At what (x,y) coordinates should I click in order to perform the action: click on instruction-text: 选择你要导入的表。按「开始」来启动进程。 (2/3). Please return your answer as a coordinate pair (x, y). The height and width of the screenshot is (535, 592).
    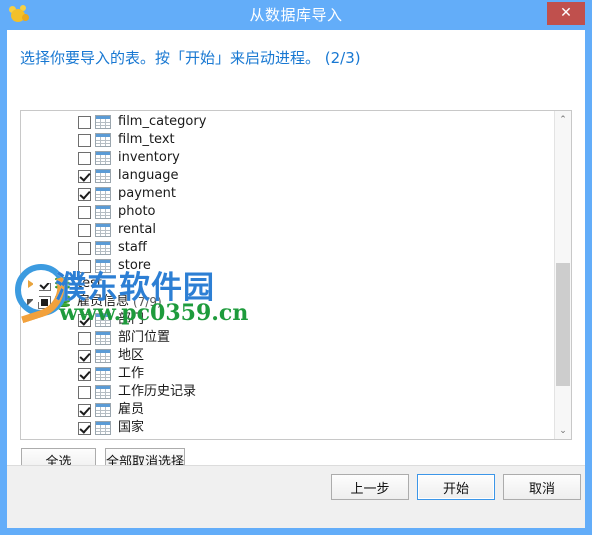
    Looking at the image, I should click on (190, 58).